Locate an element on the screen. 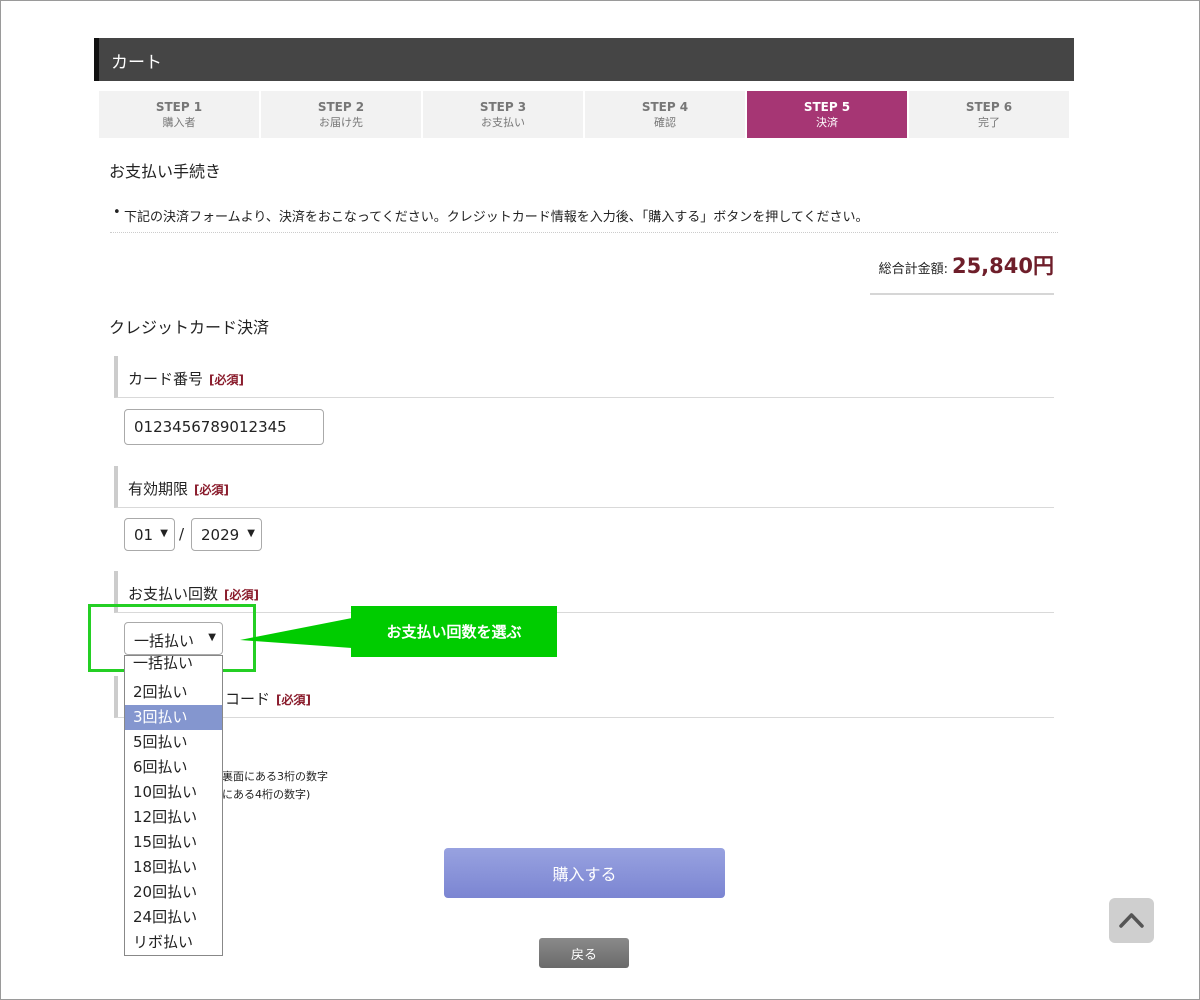 The width and height of the screenshot is (1200, 1000). expiry-label: 有効期限 [必須] is located at coordinates (178, 488).